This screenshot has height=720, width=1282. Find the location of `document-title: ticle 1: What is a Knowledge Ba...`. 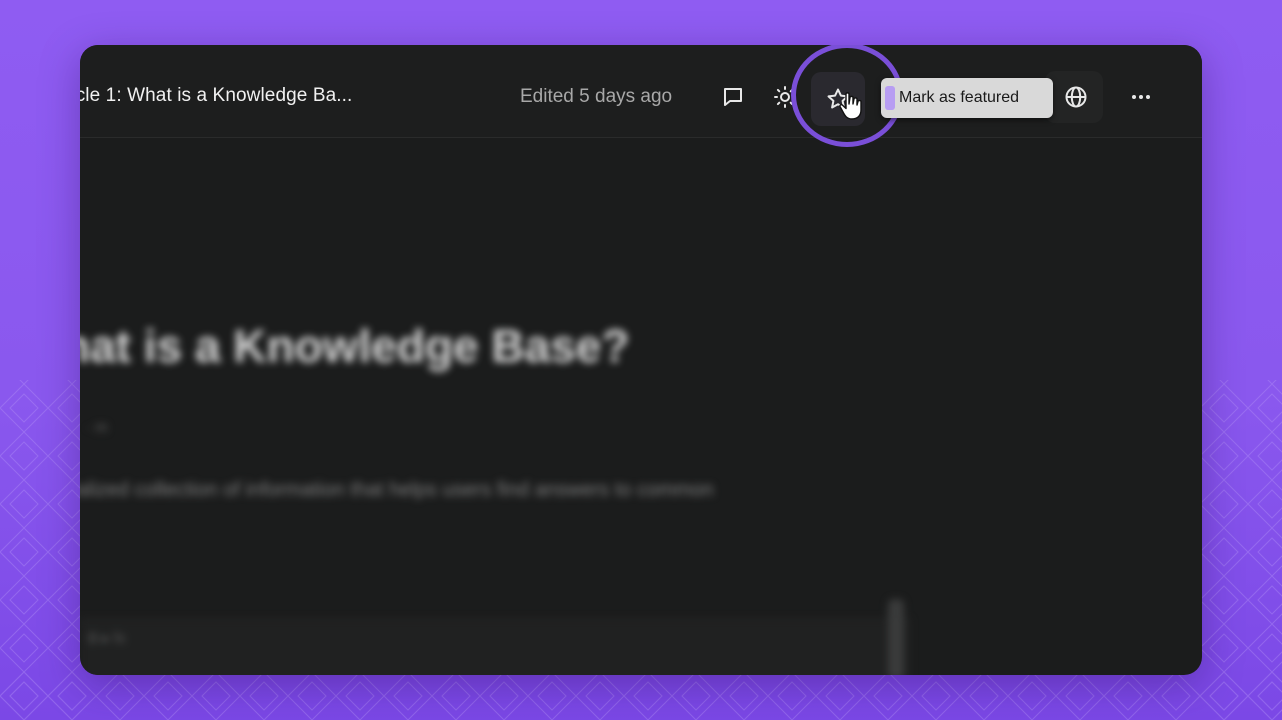

document-title: ticle 1: What is a Knowledge Ba... is located at coordinates (293, 96).